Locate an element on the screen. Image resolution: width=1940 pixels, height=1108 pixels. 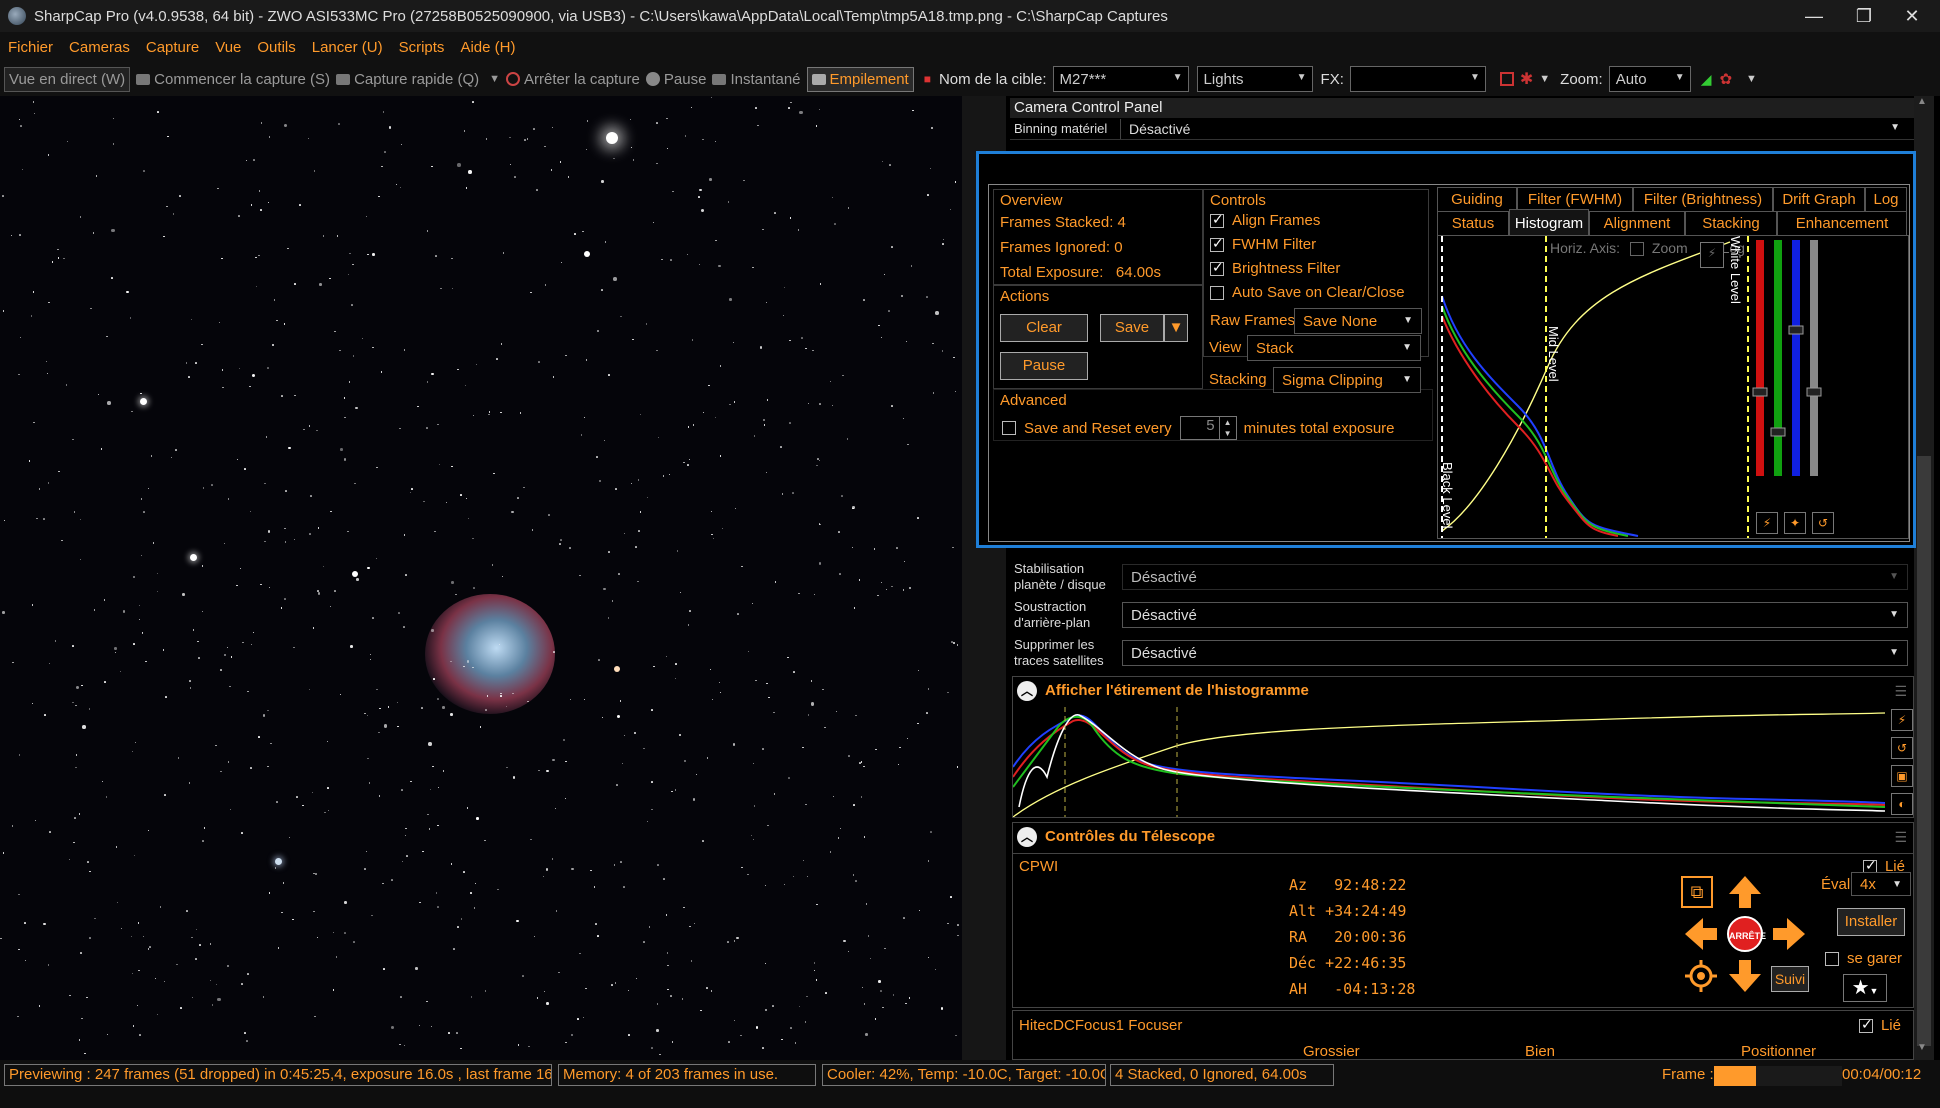
scroll-up-icon: ▲ is located at coordinates (1922, 101).